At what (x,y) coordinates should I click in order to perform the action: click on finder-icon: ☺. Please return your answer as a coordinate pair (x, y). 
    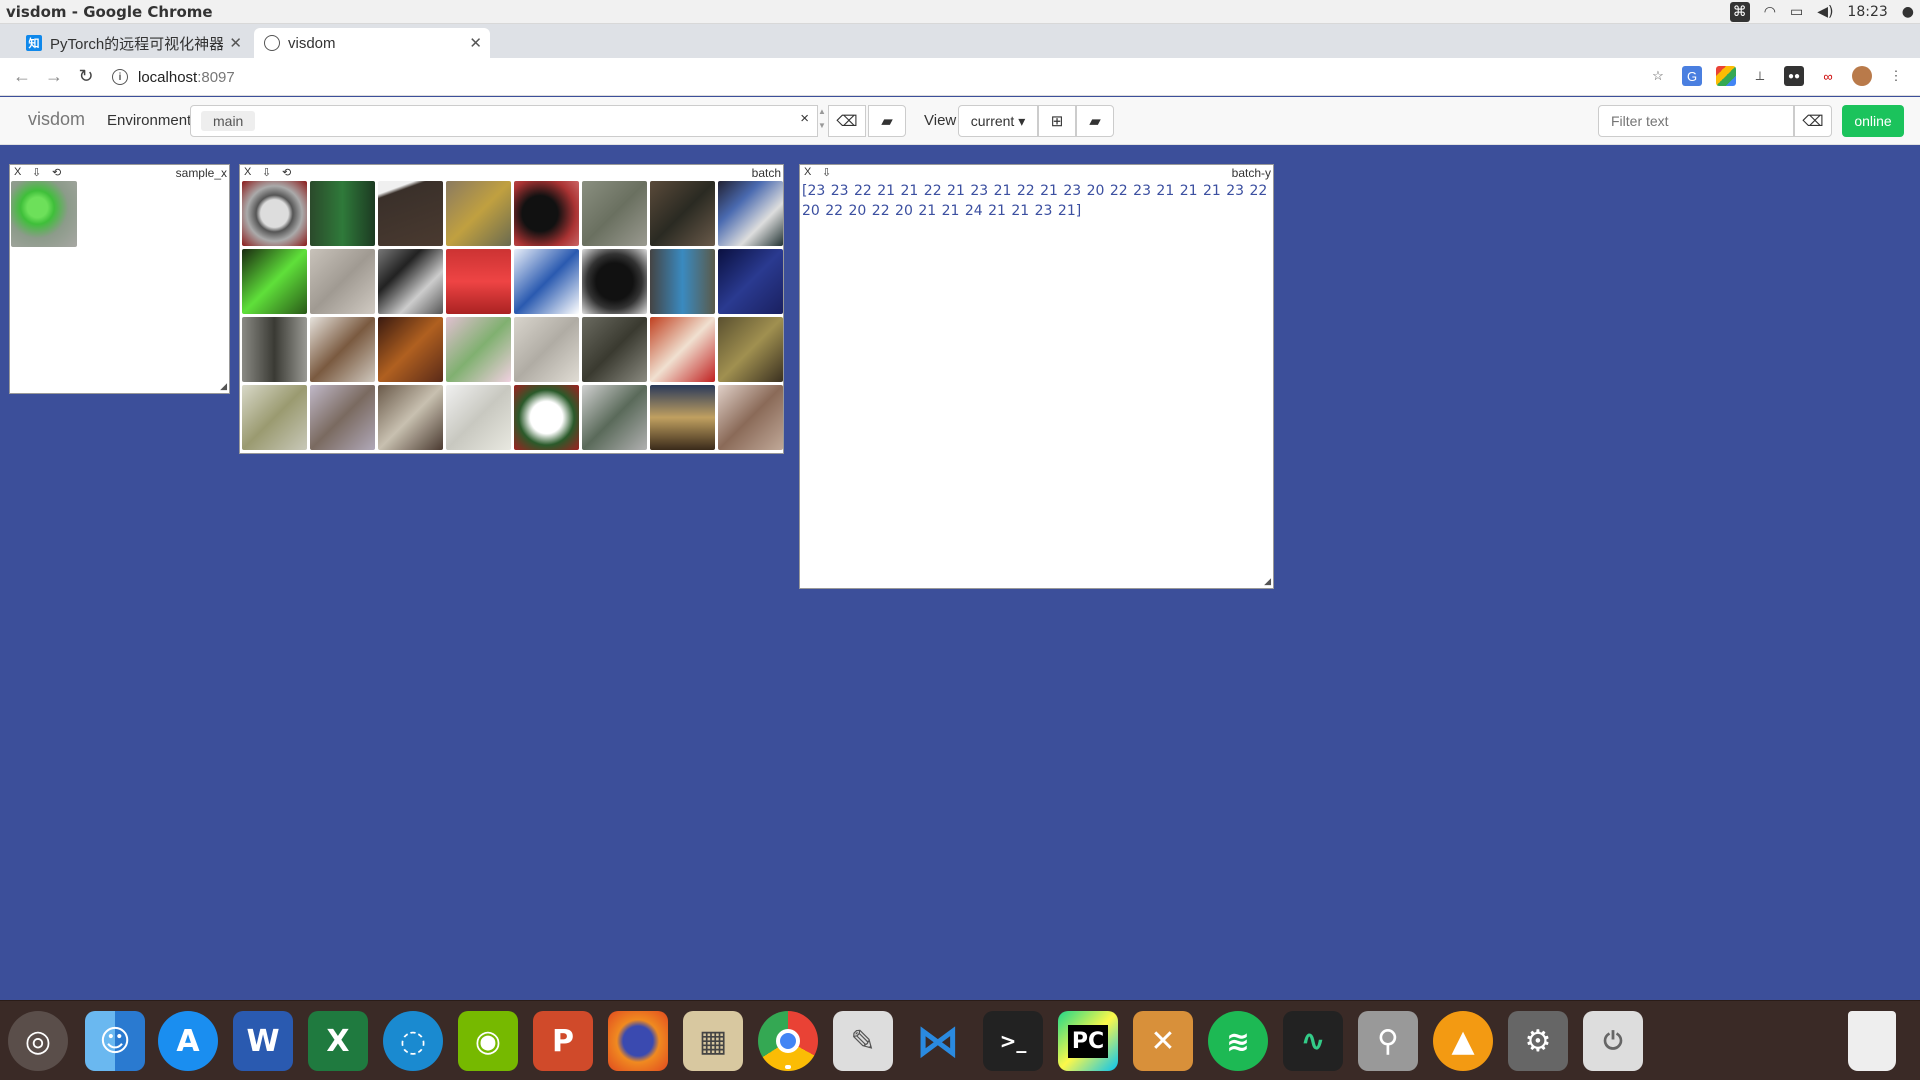
    Looking at the image, I should click on (115, 1041).